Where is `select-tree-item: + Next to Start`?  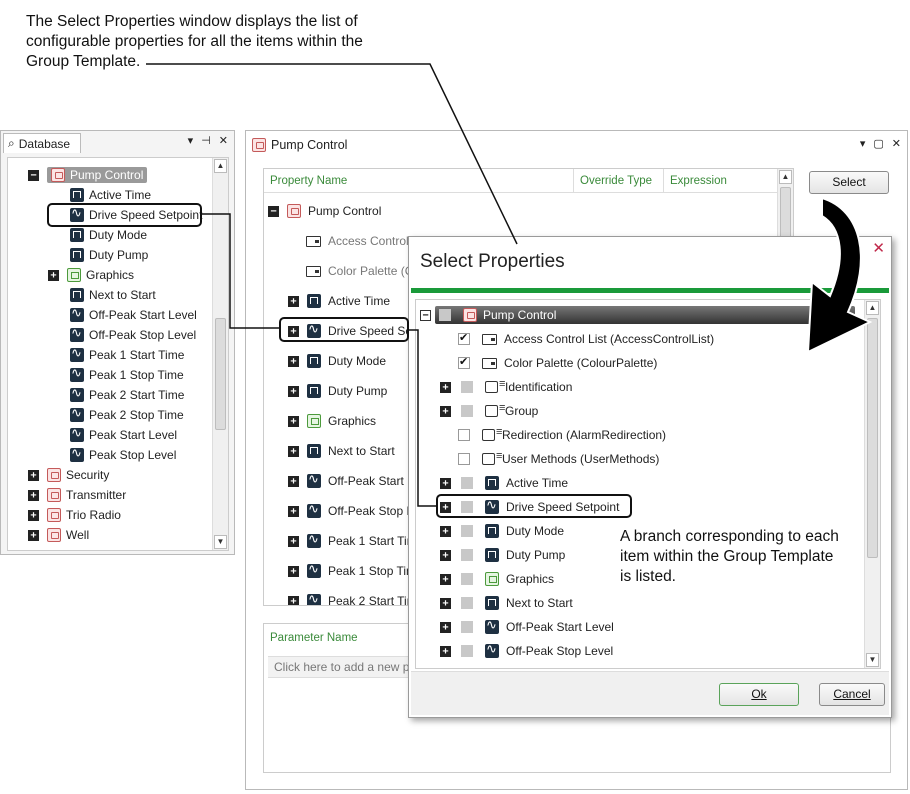
select-tree-item: + Next to Start is located at coordinates (506, 603).